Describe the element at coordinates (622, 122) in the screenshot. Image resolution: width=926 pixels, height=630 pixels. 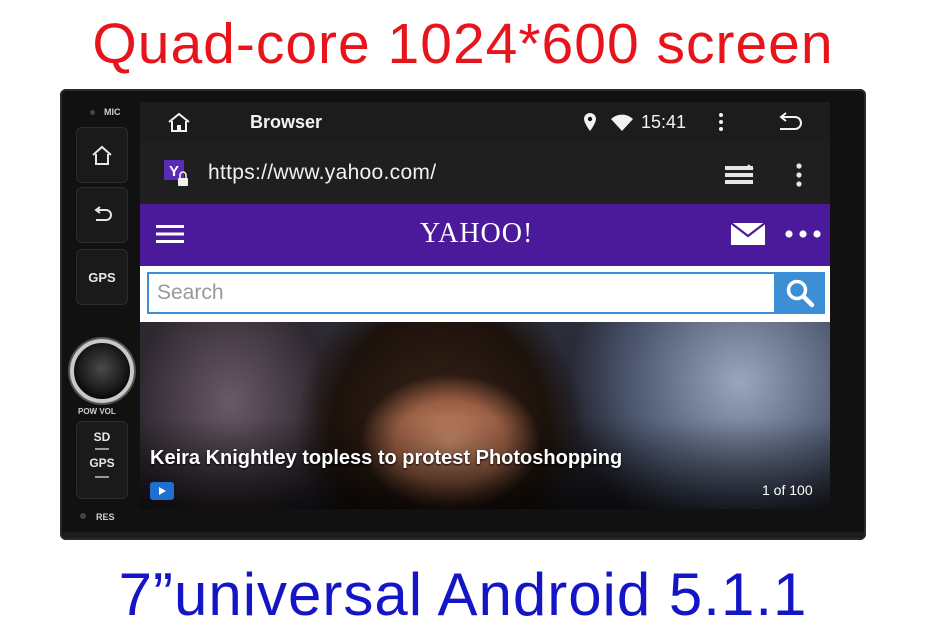
I see `wifi-icon` at that location.